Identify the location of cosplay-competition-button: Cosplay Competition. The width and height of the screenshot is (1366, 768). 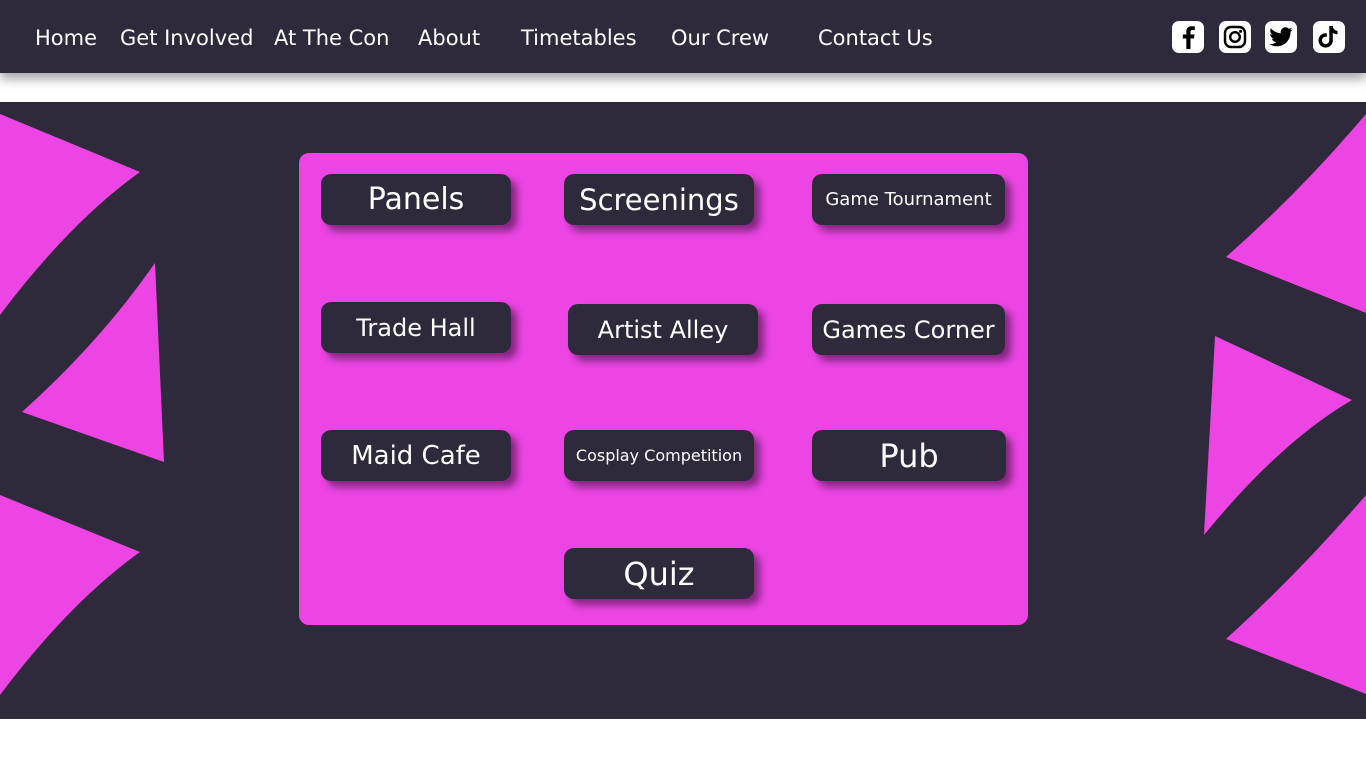
(659, 455).